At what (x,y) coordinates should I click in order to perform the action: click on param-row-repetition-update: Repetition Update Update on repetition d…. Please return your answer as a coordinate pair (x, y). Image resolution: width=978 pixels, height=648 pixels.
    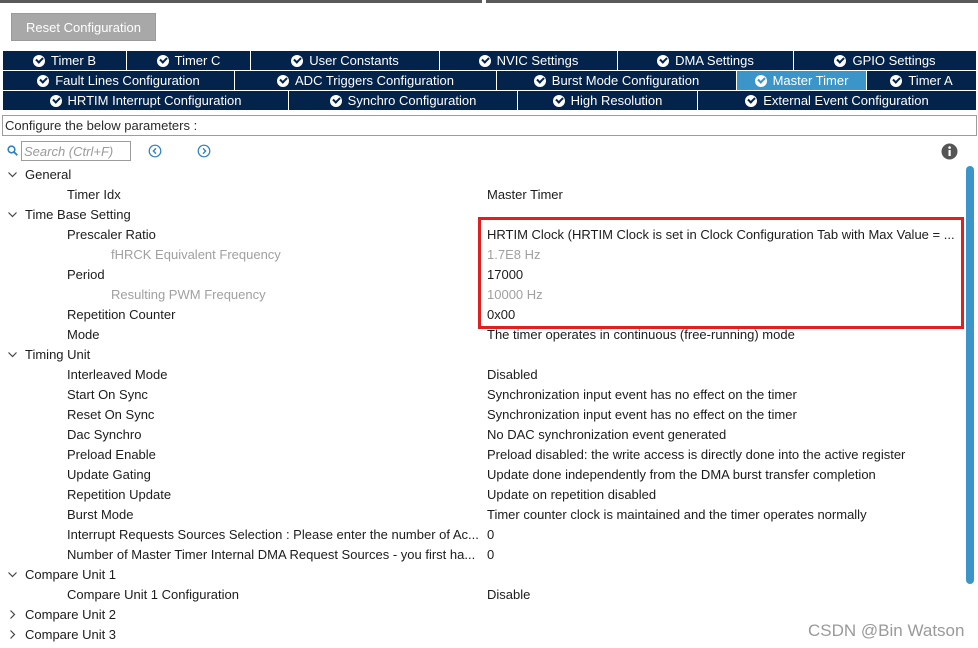
    Looking at the image, I should click on (483, 495).